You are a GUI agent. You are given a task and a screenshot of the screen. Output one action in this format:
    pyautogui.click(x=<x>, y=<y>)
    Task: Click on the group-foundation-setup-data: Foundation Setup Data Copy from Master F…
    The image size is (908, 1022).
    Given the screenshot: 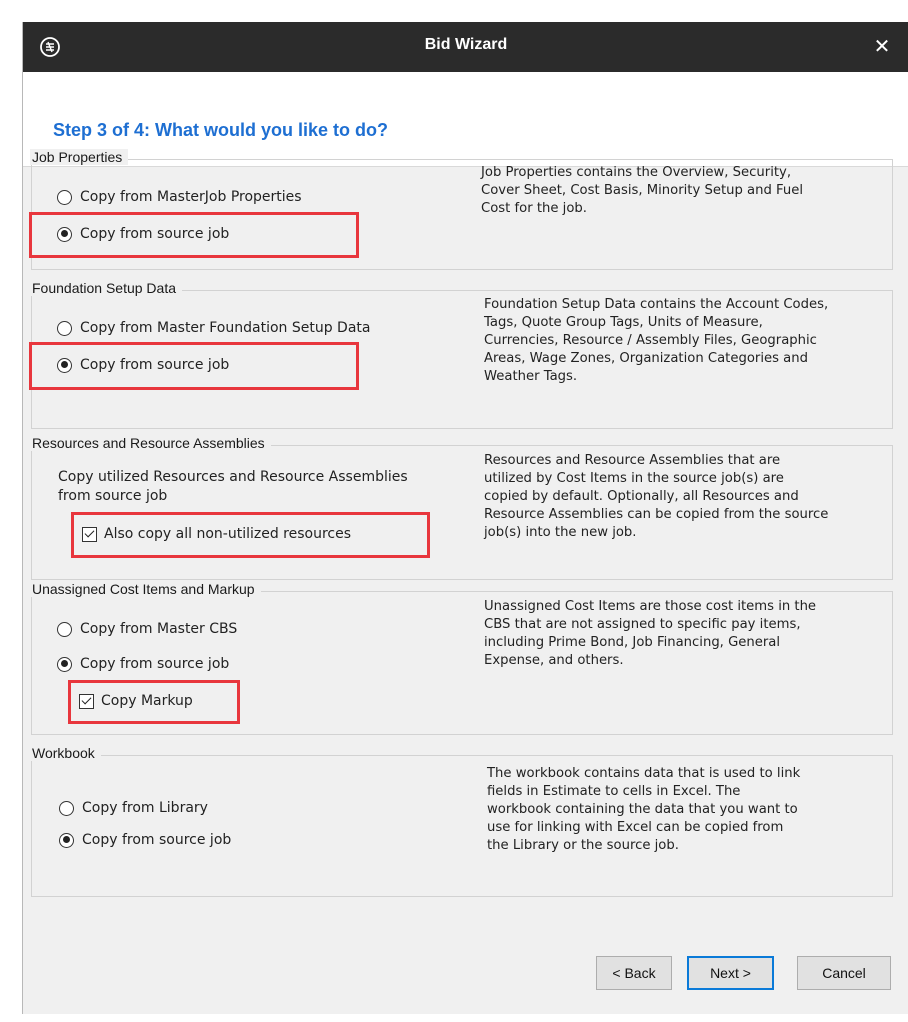 What is the action you would take?
    pyautogui.click(x=461, y=354)
    